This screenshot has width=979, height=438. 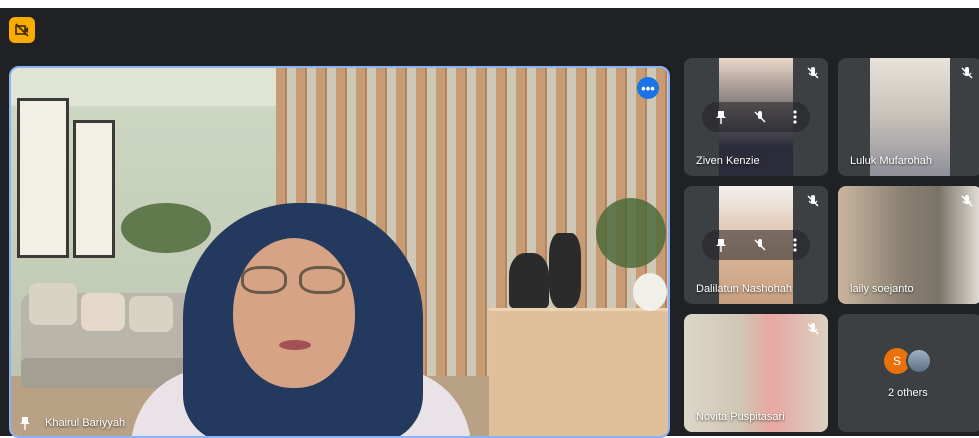 What do you see at coordinates (908, 117) in the screenshot?
I see `participant-tile: Luluk Mufarohah` at bounding box center [908, 117].